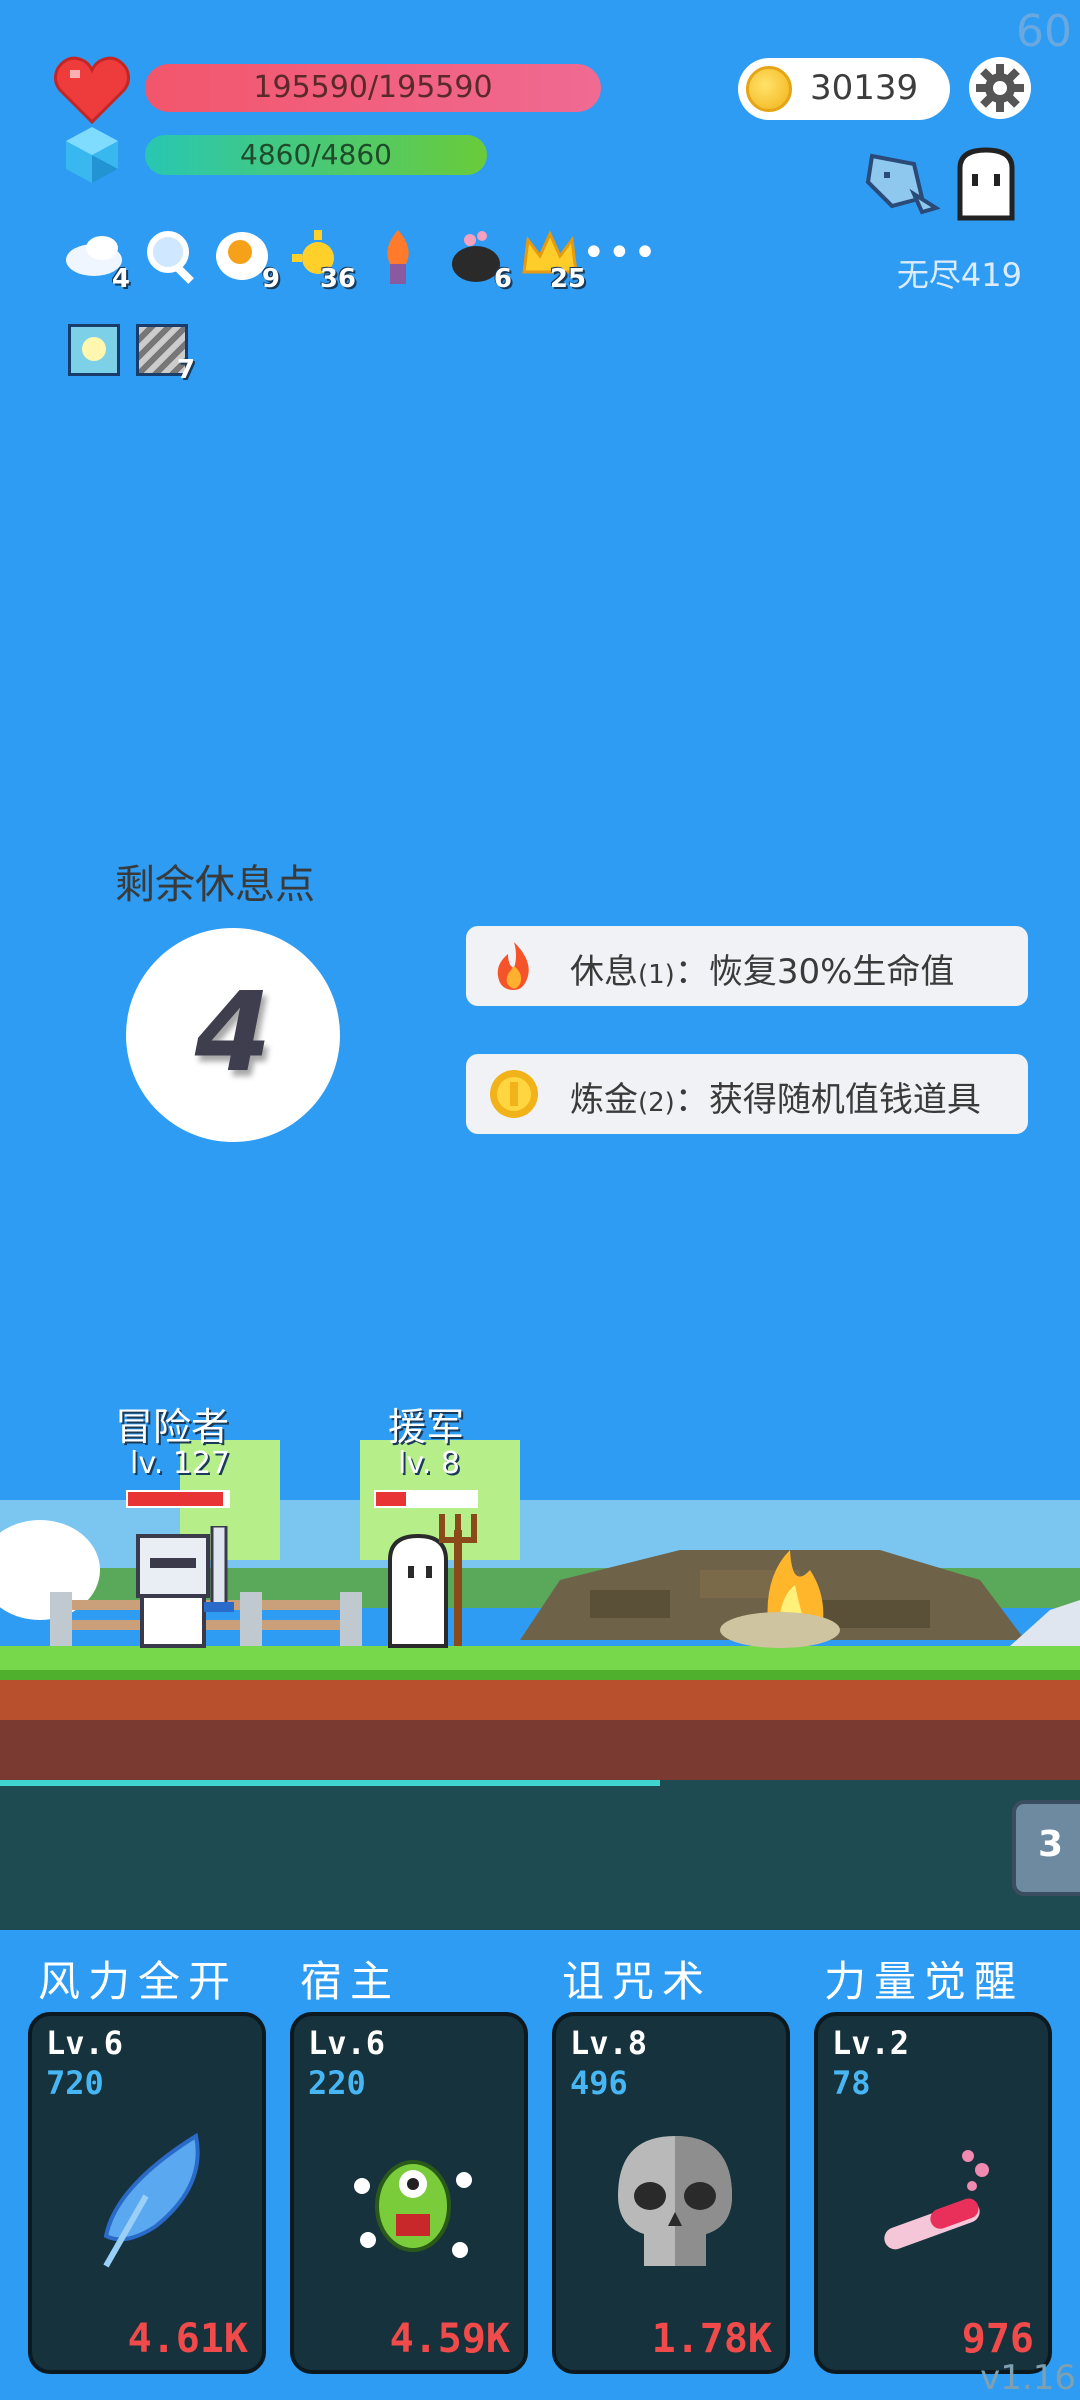  I want to click on adventurer-hp-fill, so click(175, 1499).